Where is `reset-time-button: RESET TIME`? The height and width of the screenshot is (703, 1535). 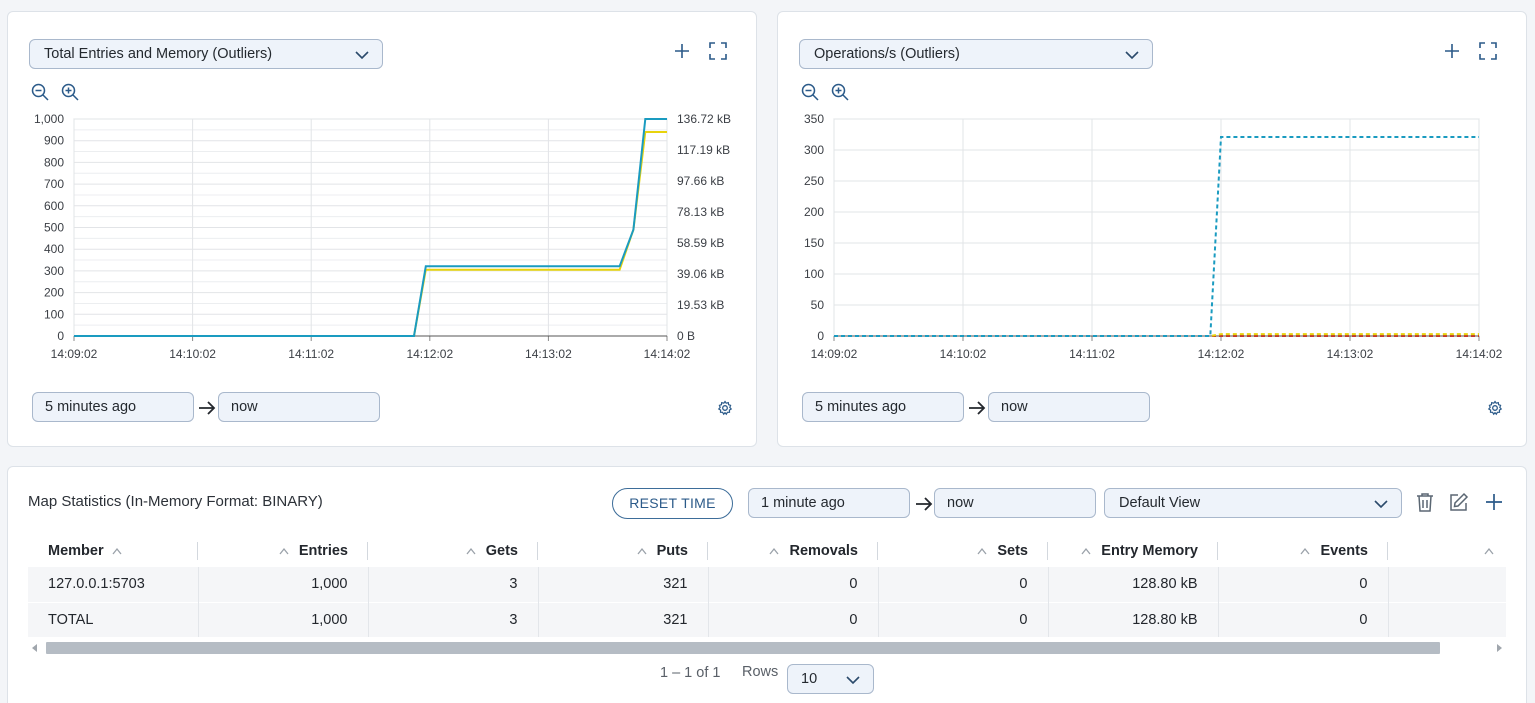
reset-time-button: RESET TIME is located at coordinates (672, 503).